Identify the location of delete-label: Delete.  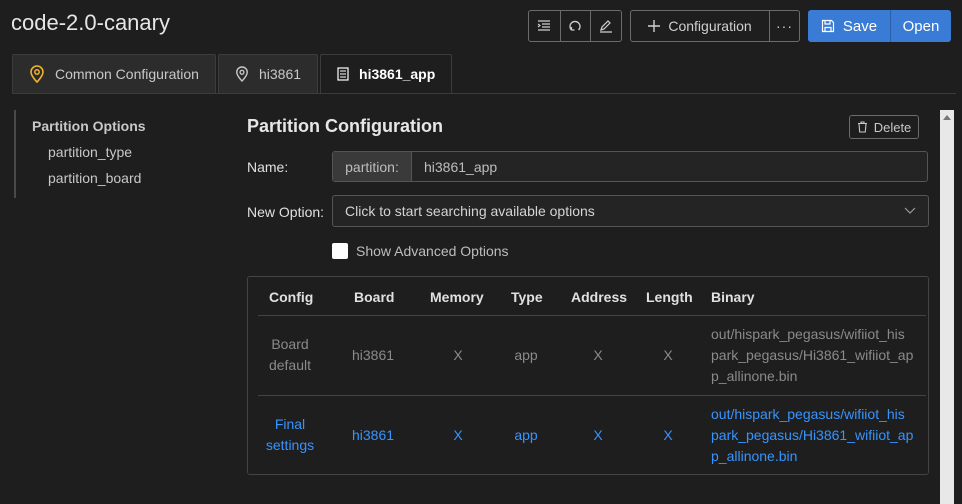
(892, 127).